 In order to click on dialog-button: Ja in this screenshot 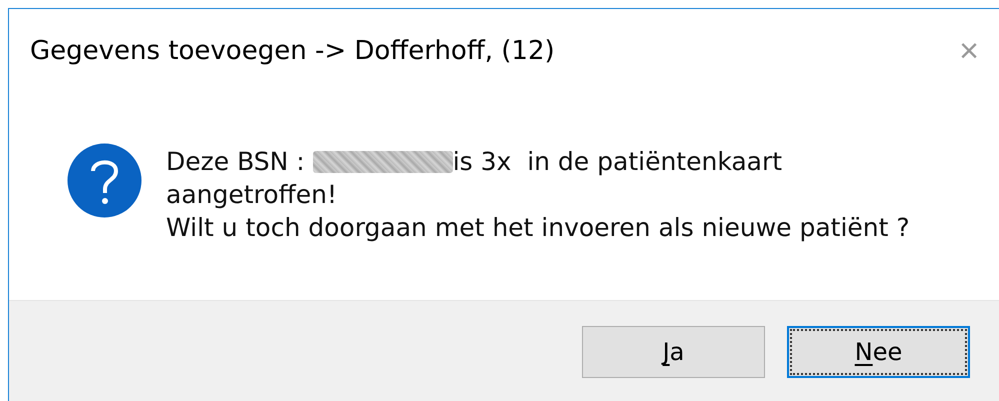, I will do `click(673, 352)`.